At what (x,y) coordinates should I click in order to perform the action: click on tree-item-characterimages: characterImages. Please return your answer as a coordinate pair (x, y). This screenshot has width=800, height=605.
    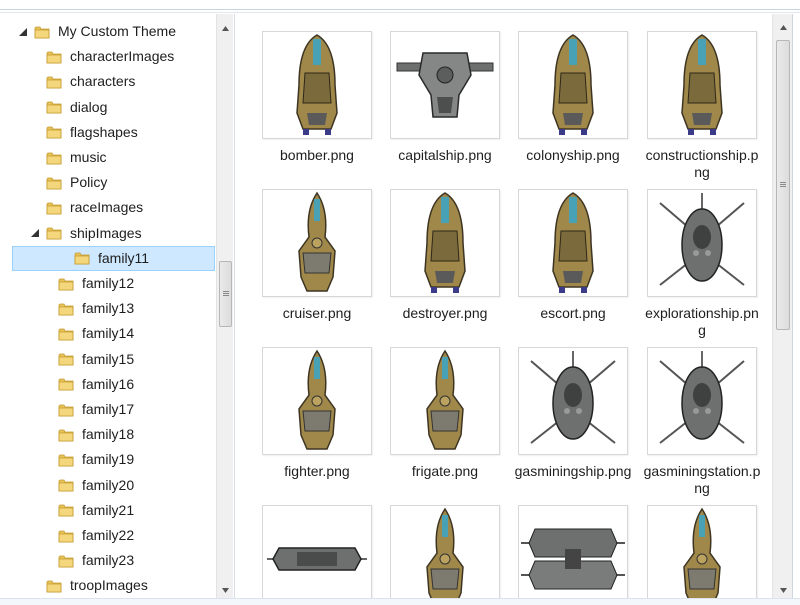
    Looking at the image, I should click on (108, 56).